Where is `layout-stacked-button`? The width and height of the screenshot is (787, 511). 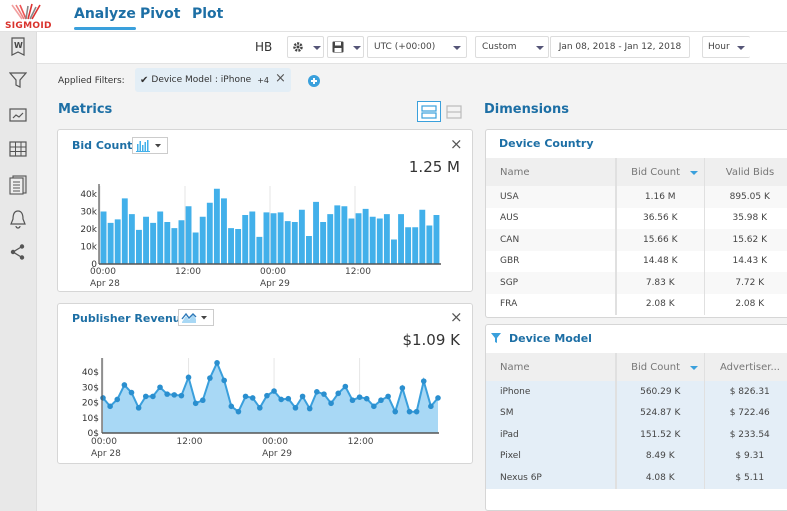 layout-stacked-button is located at coordinates (429, 111).